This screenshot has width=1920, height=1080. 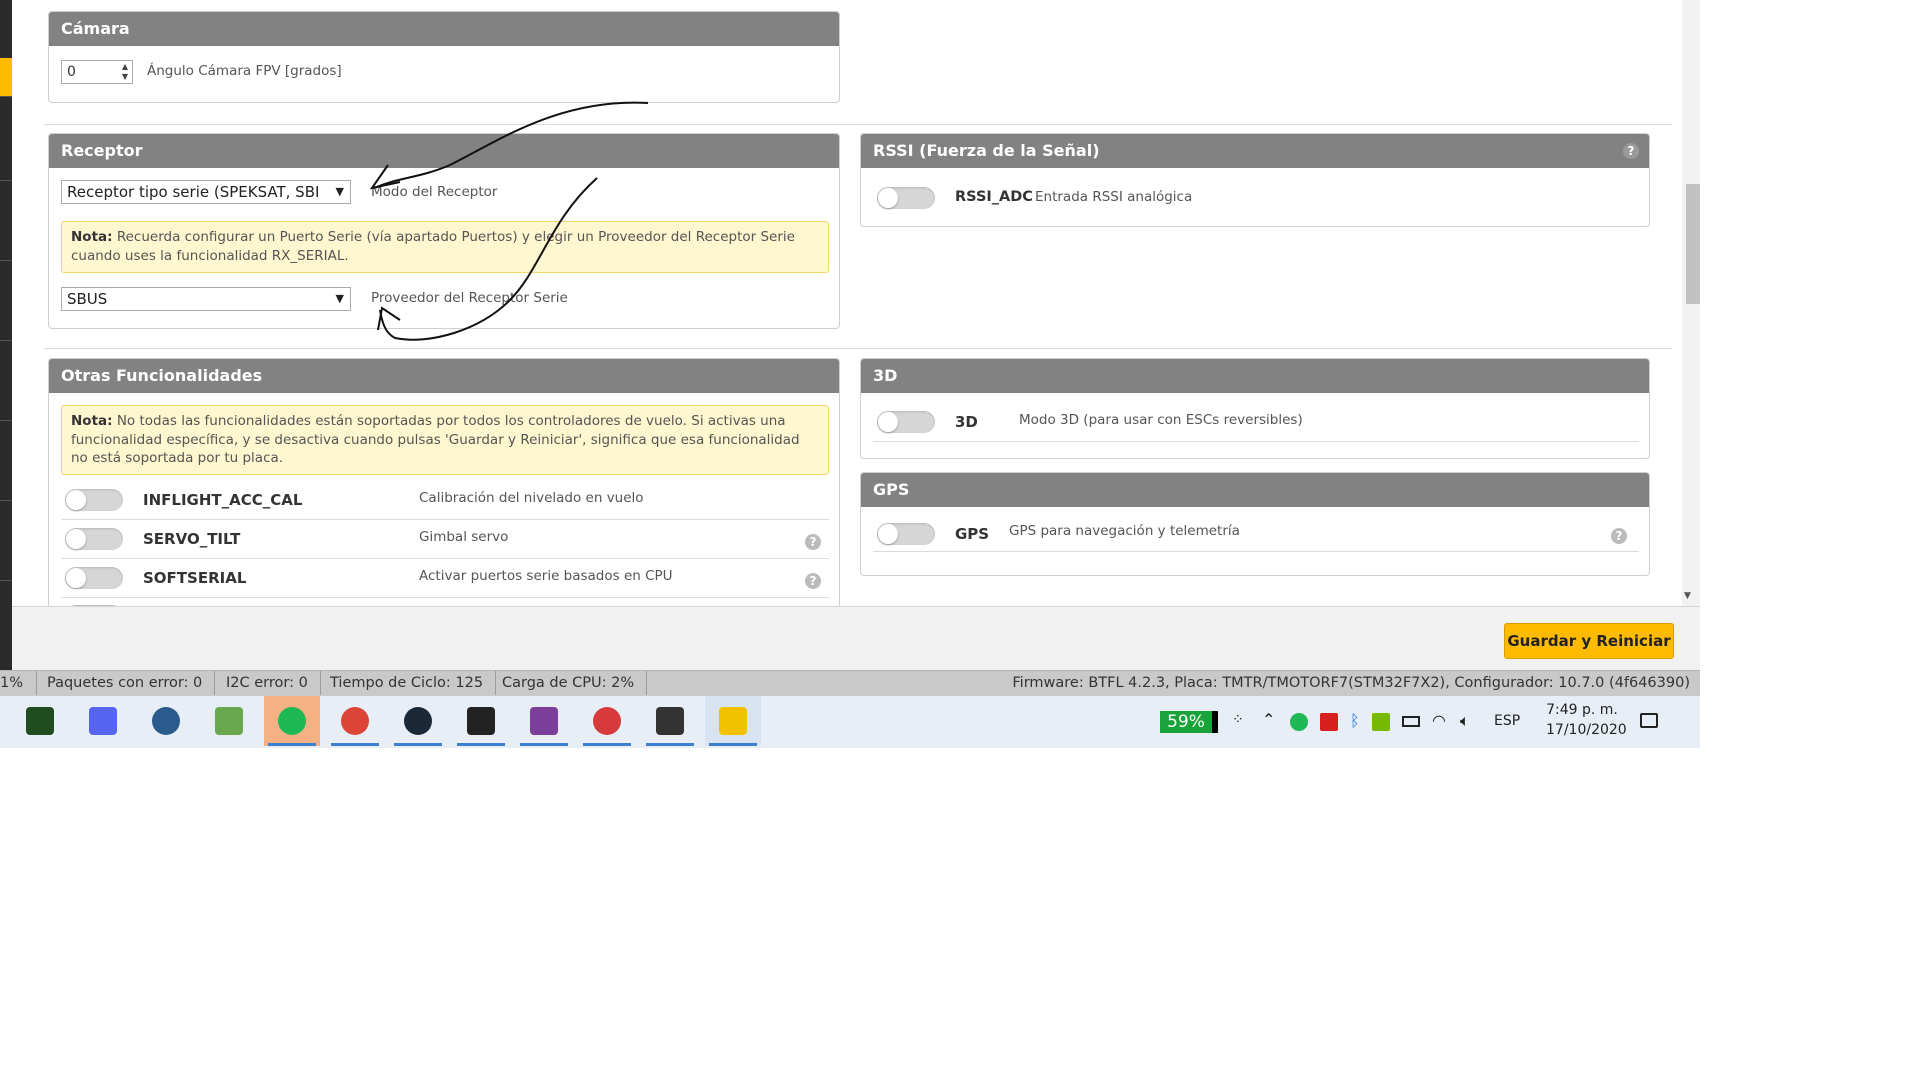 What do you see at coordinates (407, 683) in the screenshot?
I see `status-cycle-time: Tiempo de Ciclo: 125` at bounding box center [407, 683].